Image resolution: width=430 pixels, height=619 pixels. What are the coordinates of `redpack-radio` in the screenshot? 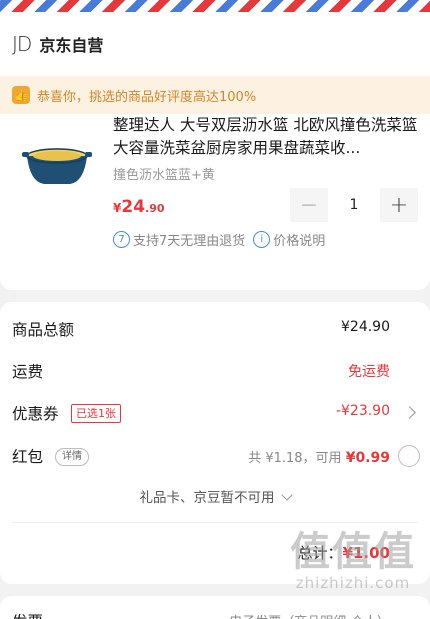 It's located at (409, 456).